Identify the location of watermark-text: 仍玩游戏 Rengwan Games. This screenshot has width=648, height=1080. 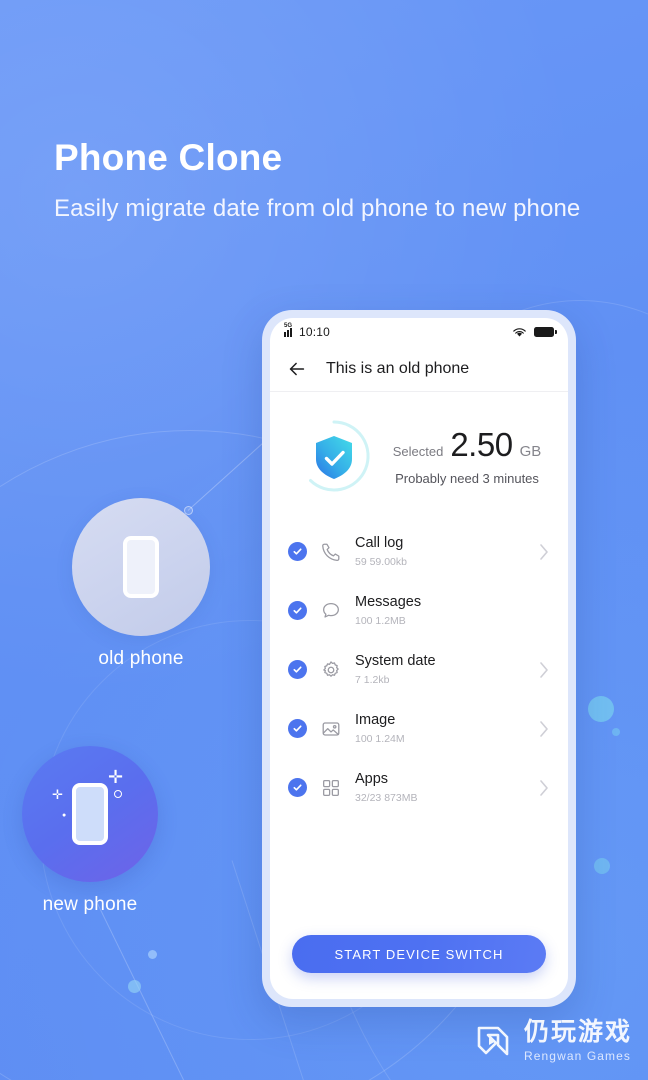
(577, 1040).